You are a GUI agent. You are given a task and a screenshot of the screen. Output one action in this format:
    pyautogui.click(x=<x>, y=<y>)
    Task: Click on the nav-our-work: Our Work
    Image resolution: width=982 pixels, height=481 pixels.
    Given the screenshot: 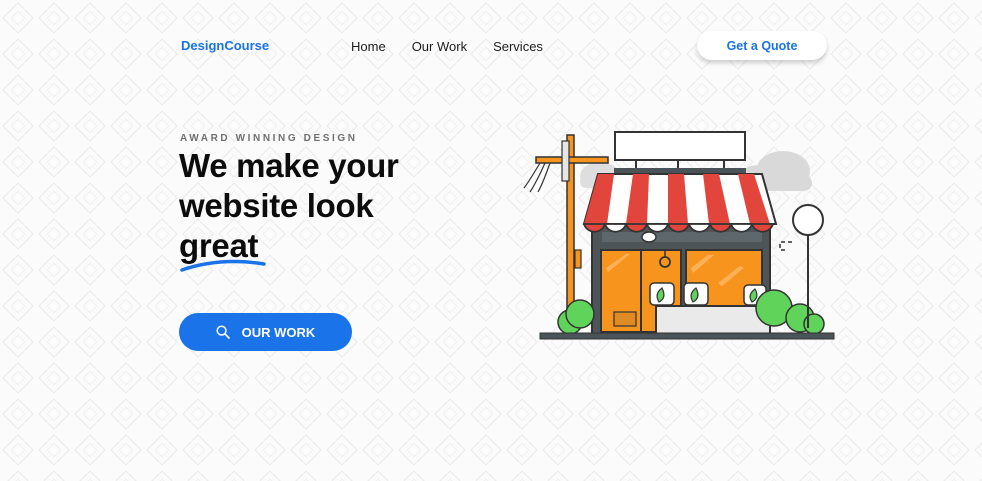 What is the action you would take?
    pyautogui.click(x=439, y=46)
    